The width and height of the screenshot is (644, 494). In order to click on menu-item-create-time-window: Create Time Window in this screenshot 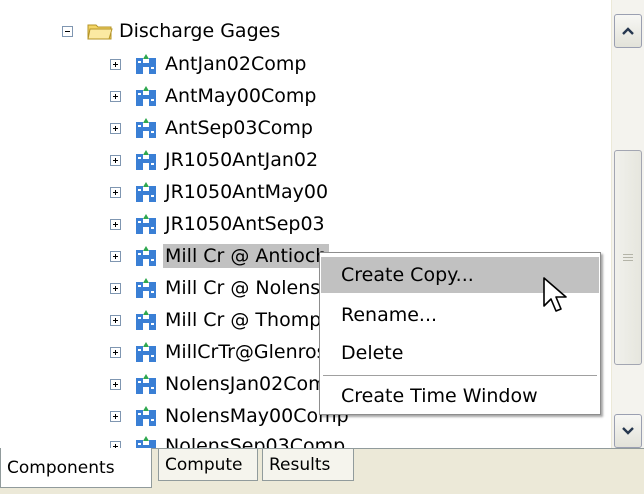, I will do `click(460, 396)`.